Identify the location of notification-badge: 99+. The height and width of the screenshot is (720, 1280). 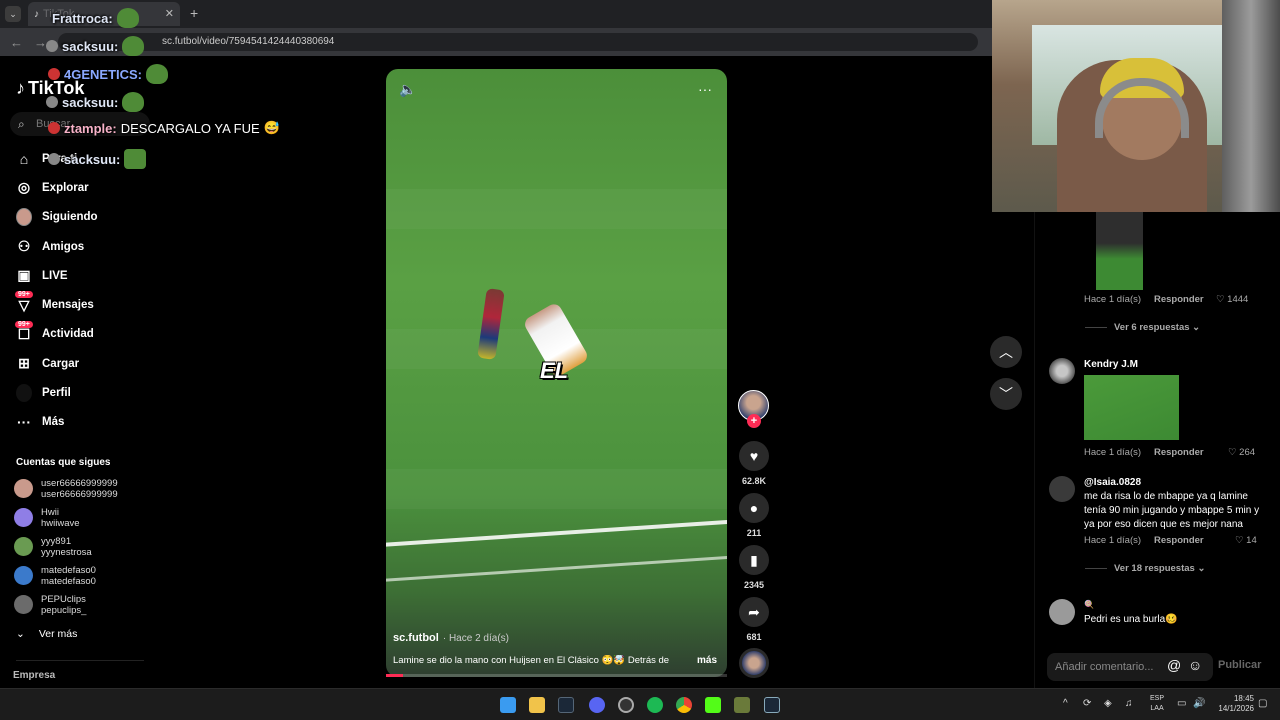
(24, 295).